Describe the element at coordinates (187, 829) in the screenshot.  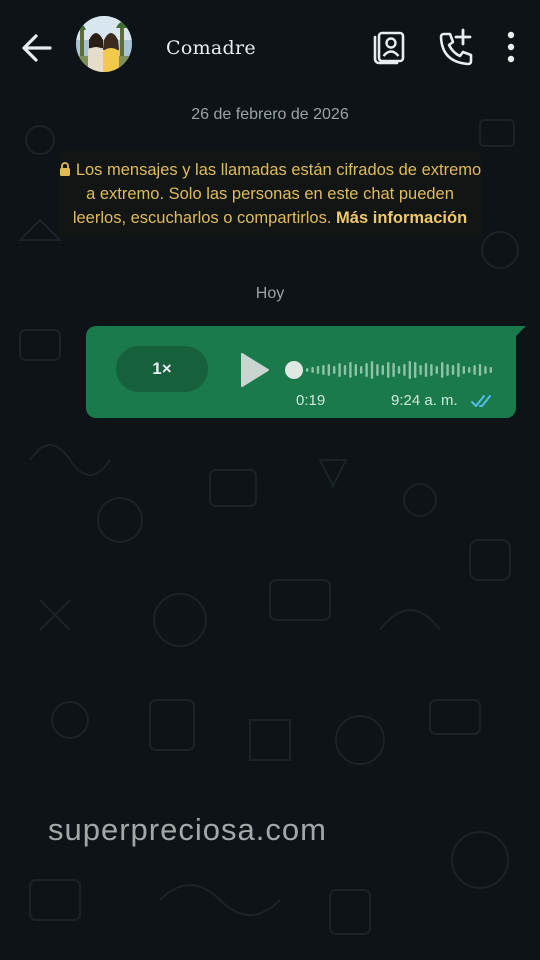
I see `watermark: superpreciosa.com` at that location.